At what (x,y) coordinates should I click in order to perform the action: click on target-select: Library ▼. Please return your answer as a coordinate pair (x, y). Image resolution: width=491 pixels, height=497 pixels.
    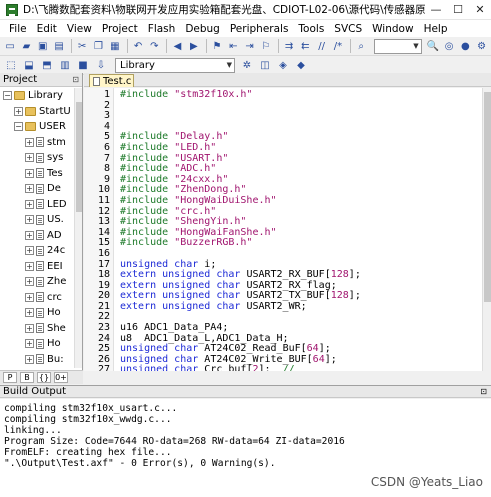
    Looking at the image, I should click on (175, 65).